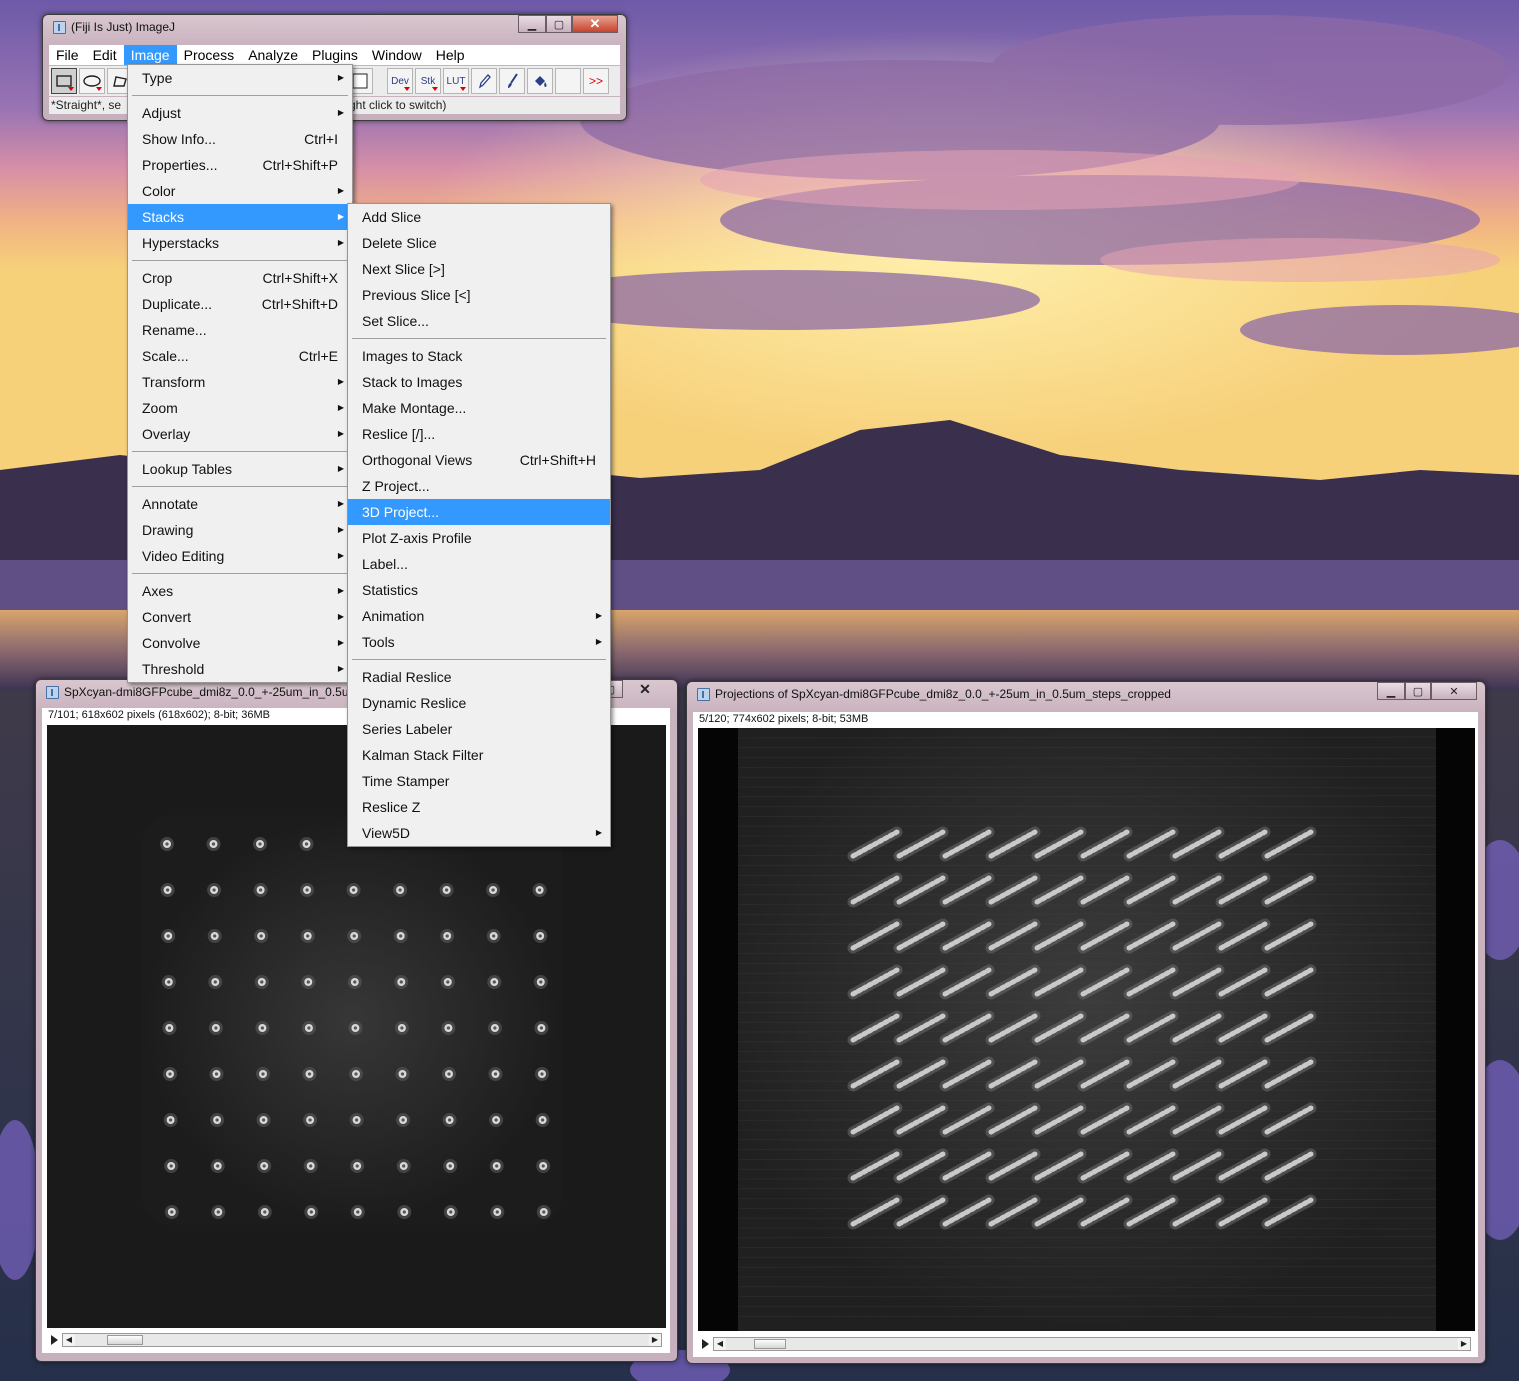  Describe the element at coordinates (378, 642) in the screenshot. I see `menu-item-label: Tools` at that location.